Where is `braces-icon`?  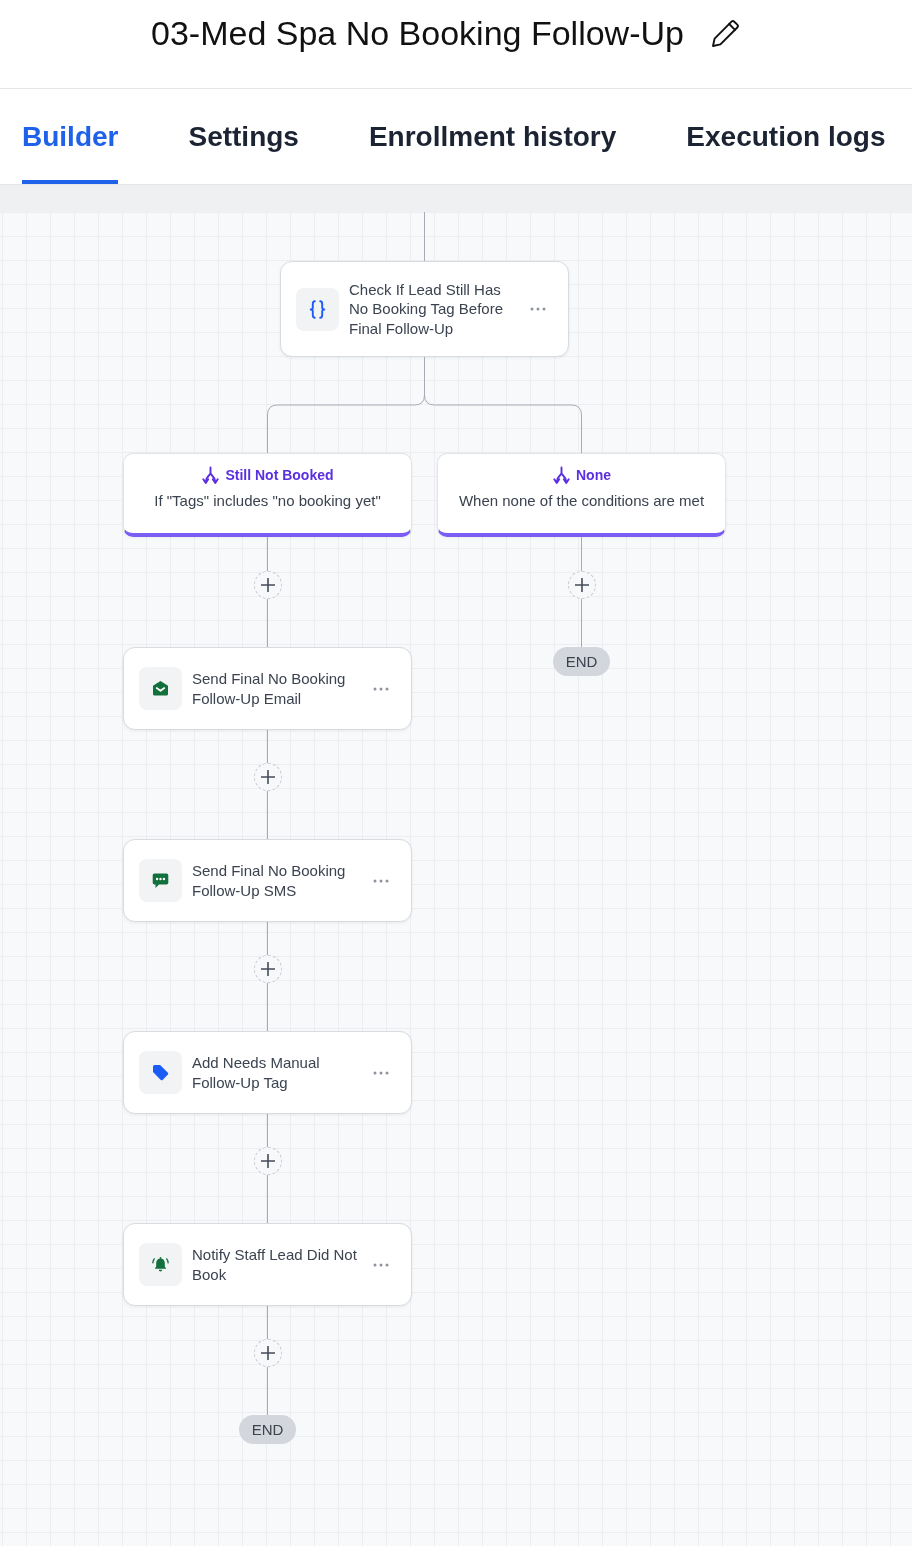
braces-icon is located at coordinates (317, 309).